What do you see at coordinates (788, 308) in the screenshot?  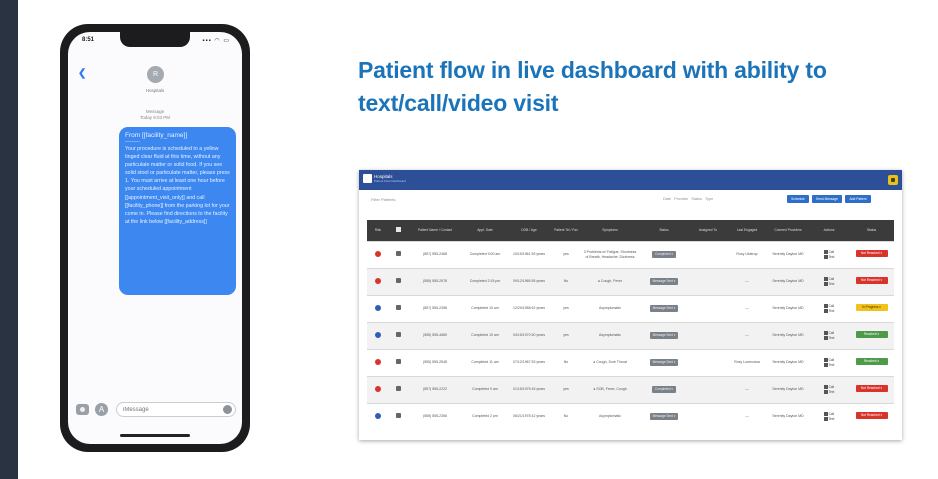 I see `providers-cell: Serenity Dayton MD` at bounding box center [788, 308].